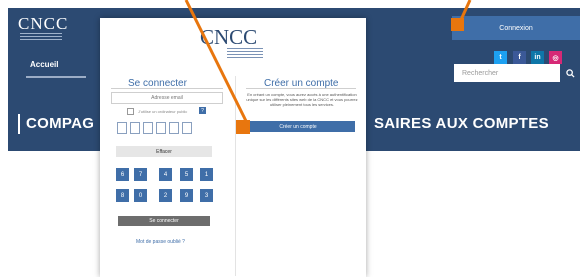  I want to click on arrow-to-create-account, so click(217, 67).